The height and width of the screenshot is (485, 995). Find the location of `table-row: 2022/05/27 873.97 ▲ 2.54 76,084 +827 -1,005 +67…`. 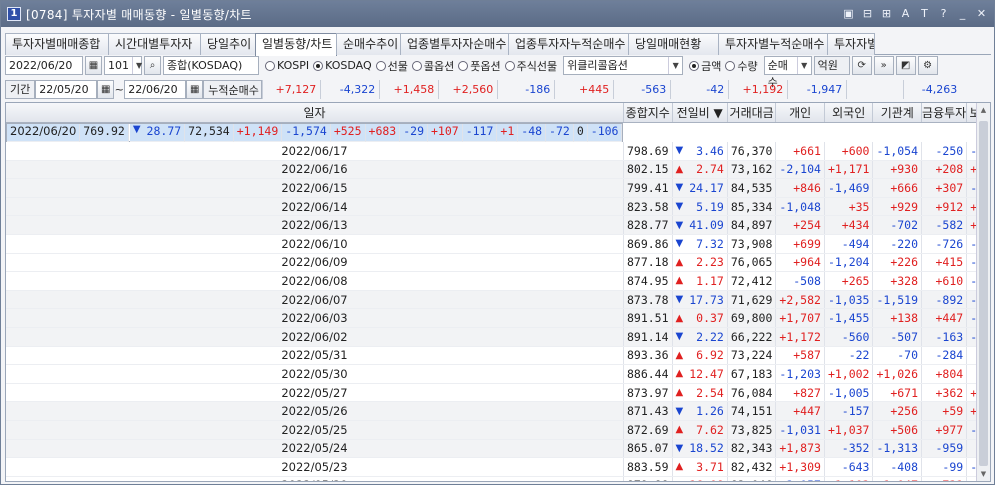

table-row: 2022/05/27 873.97 ▲ 2.54 76,084 +827 -1,005 +67… is located at coordinates (498, 393).